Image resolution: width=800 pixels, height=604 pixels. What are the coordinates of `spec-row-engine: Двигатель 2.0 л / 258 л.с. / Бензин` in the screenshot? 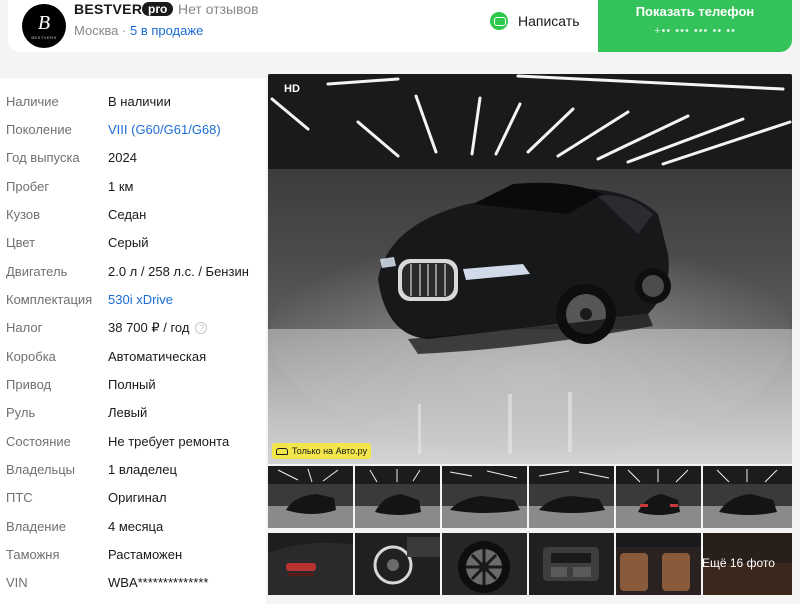 It's located at (133, 274).